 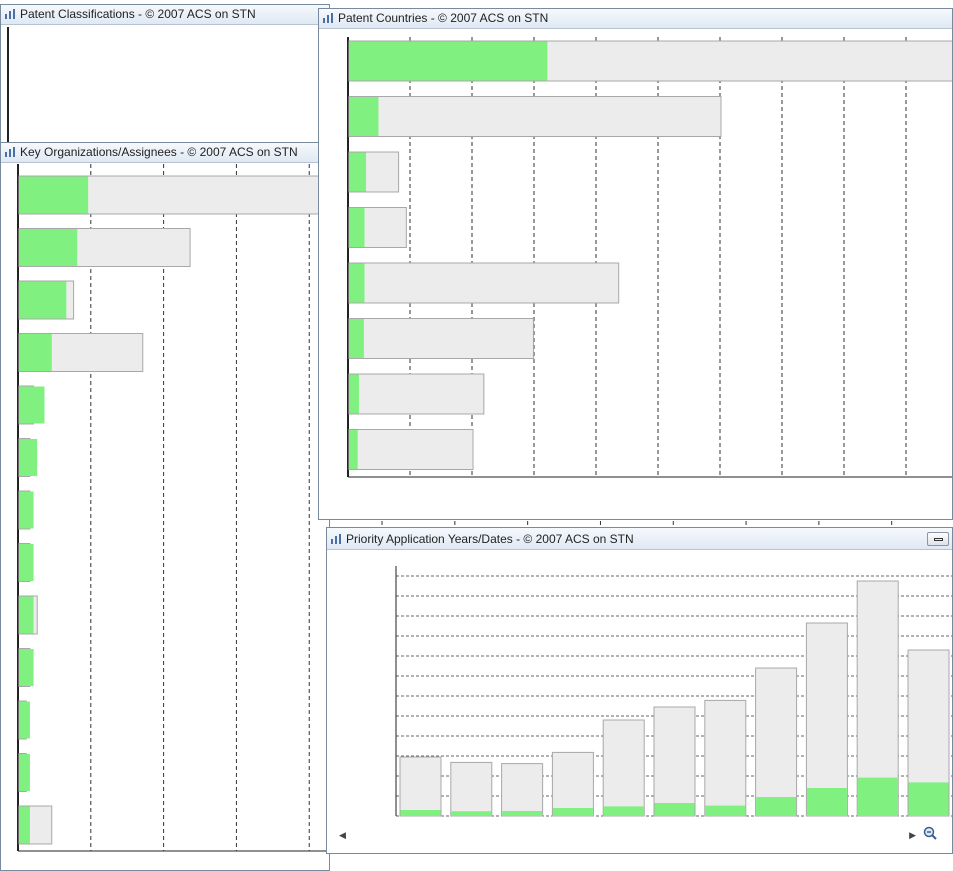 What do you see at coordinates (912, 835) in the screenshot?
I see `scroll-right-icon: ▶` at bounding box center [912, 835].